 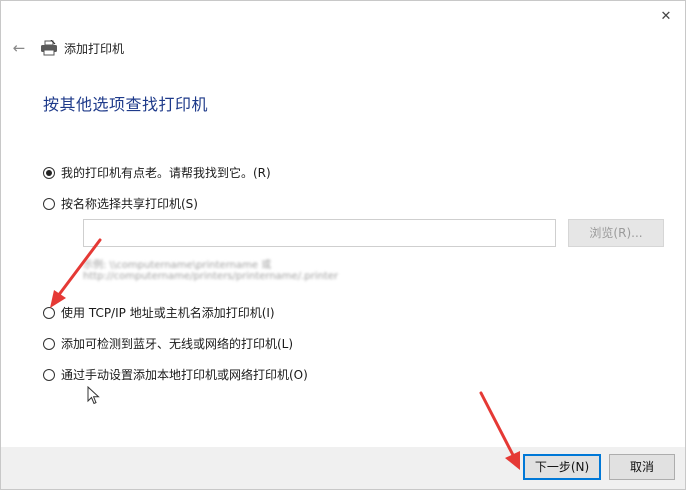 I want to click on option-bluetooth-wireless-network: 添加可检测到蓝牙、无线或网络的打印机(L), so click(x=168, y=343).